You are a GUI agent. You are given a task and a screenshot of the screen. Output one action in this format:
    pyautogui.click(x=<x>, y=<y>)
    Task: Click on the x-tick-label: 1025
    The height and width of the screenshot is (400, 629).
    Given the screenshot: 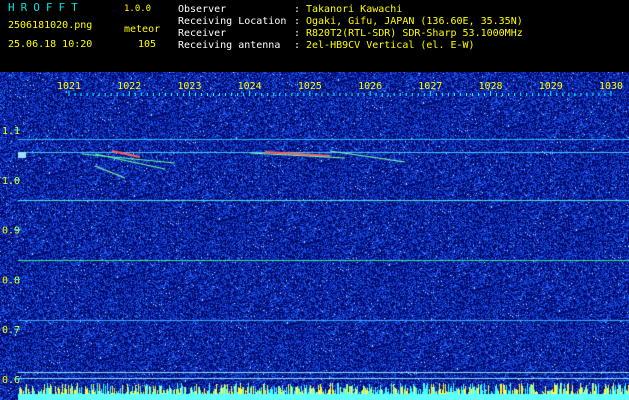 What is the action you would take?
    pyautogui.click(x=310, y=86)
    